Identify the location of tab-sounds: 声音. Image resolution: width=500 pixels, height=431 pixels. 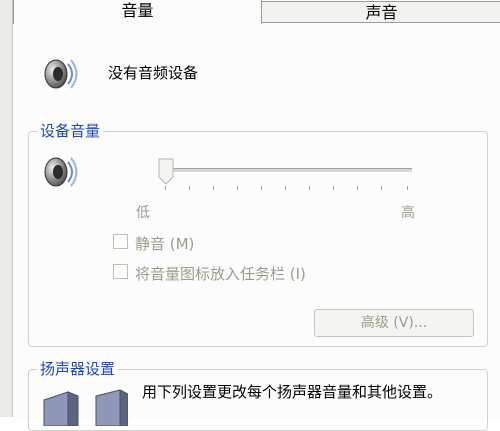
(380, 12).